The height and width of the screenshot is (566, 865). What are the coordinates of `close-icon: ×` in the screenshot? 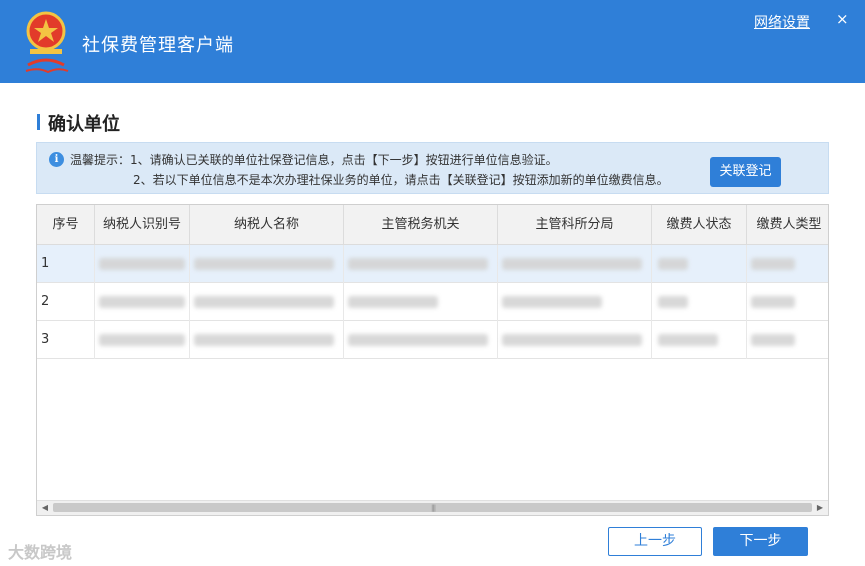 It's located at (842, 19).